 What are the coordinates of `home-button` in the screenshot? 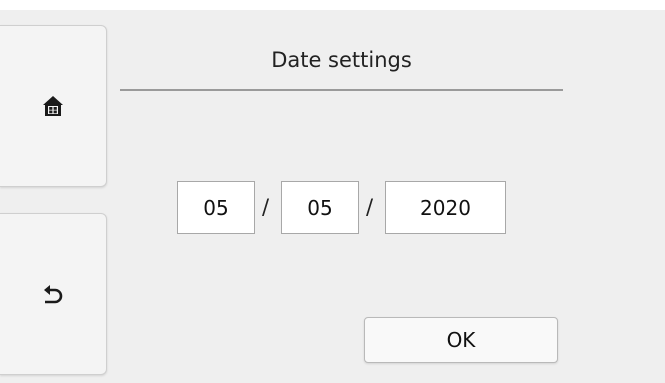 It's located at (53, 106).